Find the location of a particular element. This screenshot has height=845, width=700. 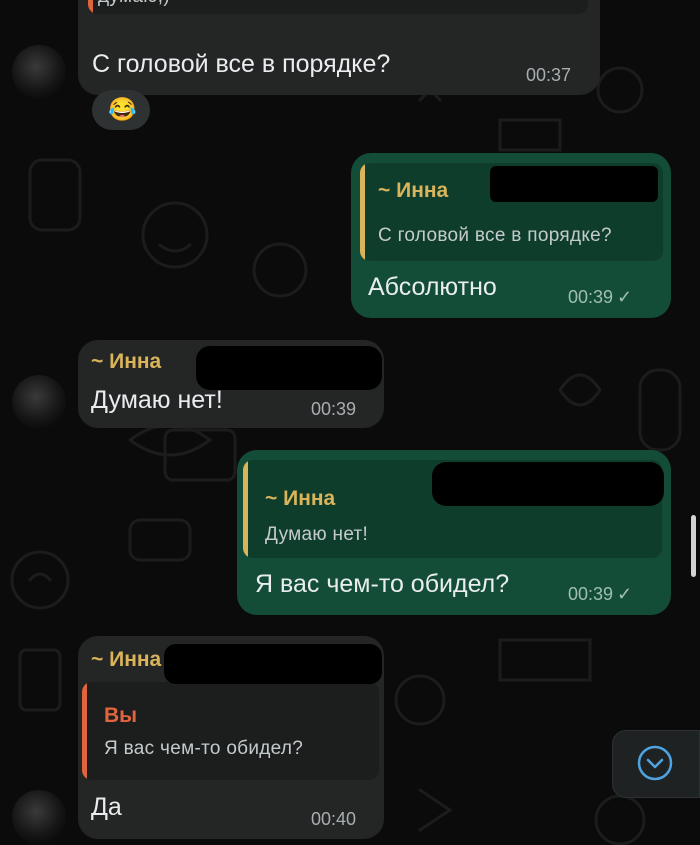

quote-sender-name: Вы is located at coordinates (121, 715).